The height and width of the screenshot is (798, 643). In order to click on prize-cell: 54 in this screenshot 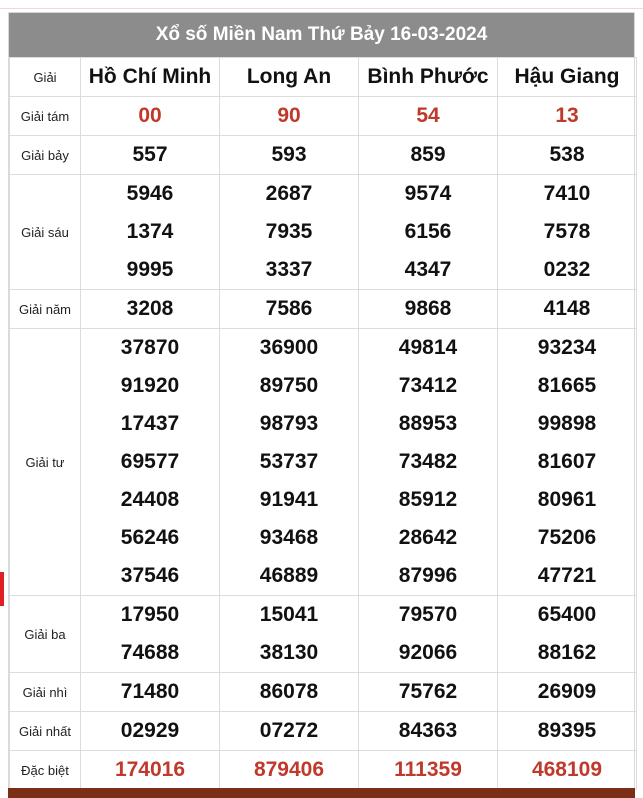, I will do `click(428, 116)`.